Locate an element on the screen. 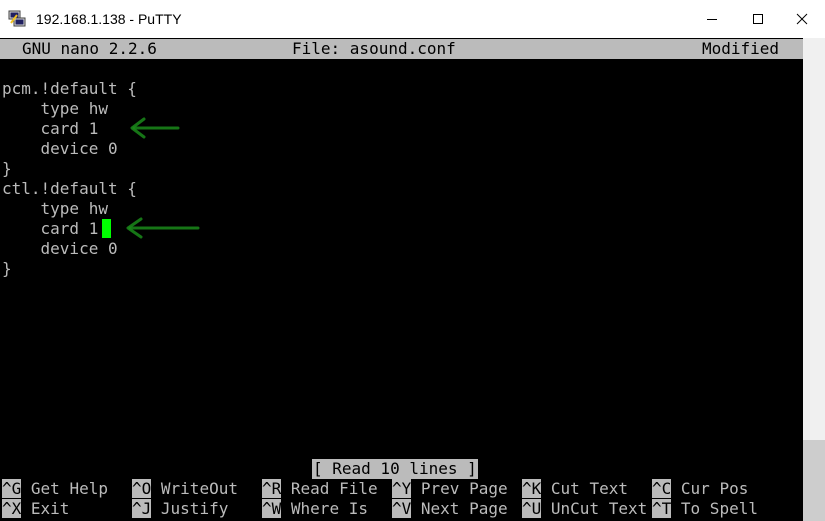  shortcut-key: ^O is located at coordinates (142, 488).